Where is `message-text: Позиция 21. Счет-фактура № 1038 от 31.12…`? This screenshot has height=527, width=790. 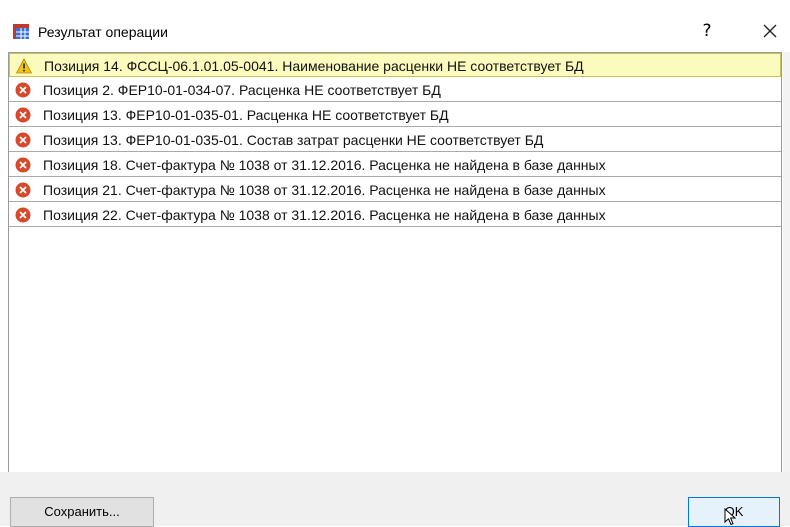
message-text: Позиция 21. Счет-фактура № 1038 от 31.12… is located at coordinates (324, 190).